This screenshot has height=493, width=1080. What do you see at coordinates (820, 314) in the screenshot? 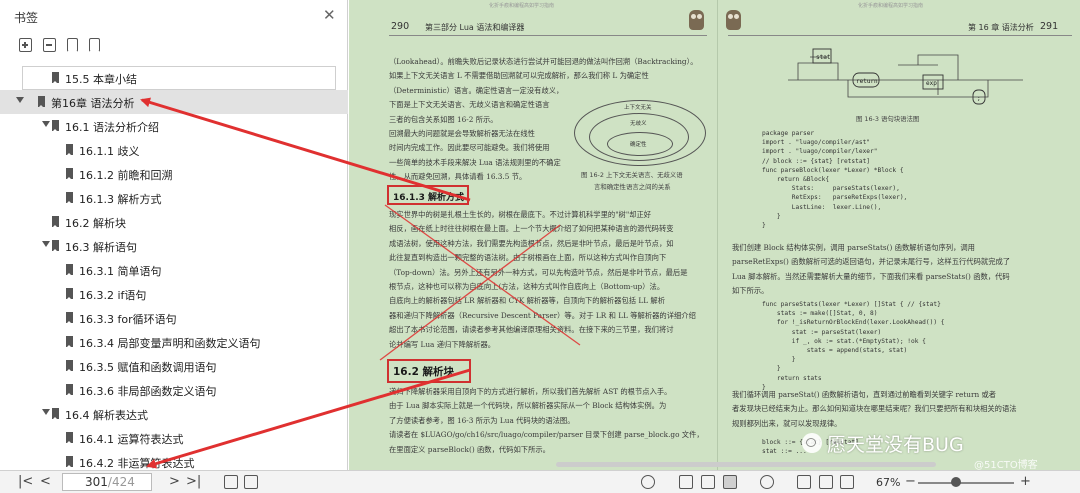
I see `text-line: stats := make([]Stat, 0, 8)` at bounding box center [820, 314].